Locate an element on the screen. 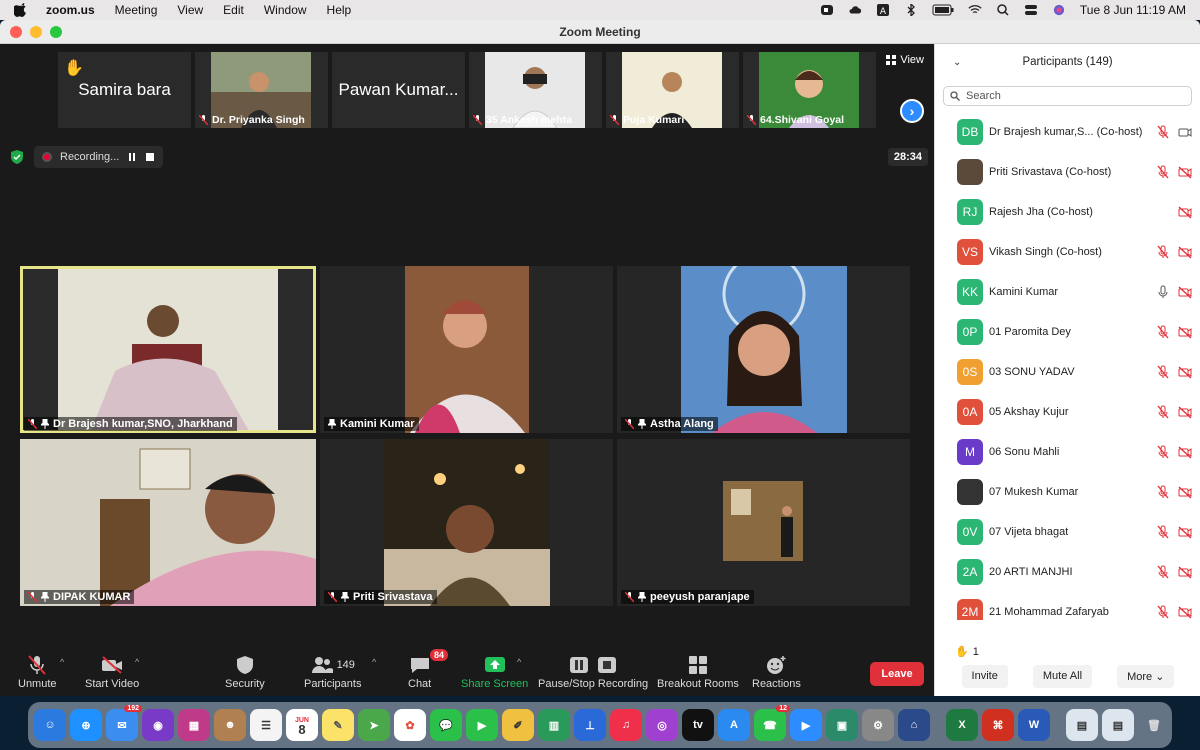 The width and height of the screenshot is (1200, 750). calendar-icon: JUN 8 is located at coordinates (302, 725).